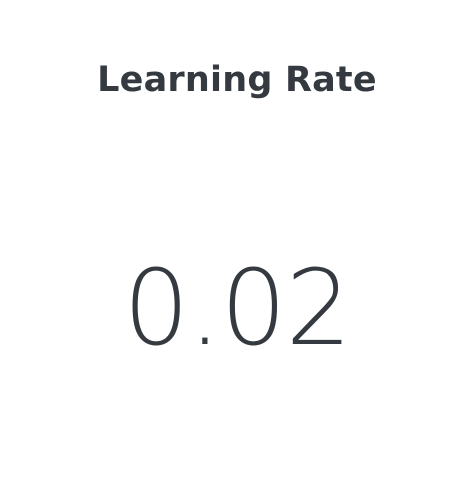 The image size is (474, 501). What do you see at coordinates (237, 80) in the screenshot?
I see `metric-title: Learning Rate` at bounding box center [237, 80].